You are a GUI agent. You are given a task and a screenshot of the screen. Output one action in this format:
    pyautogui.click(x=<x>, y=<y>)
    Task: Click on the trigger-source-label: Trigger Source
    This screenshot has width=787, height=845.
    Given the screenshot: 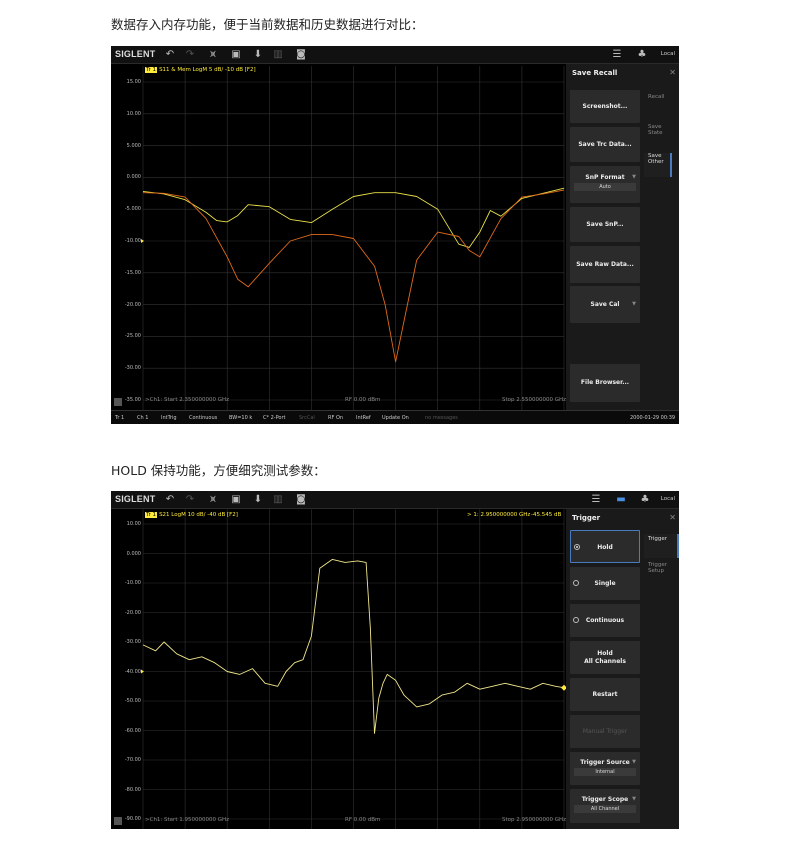 What is the action you would take?
    pyautogui.click(x=605, y=762)
    